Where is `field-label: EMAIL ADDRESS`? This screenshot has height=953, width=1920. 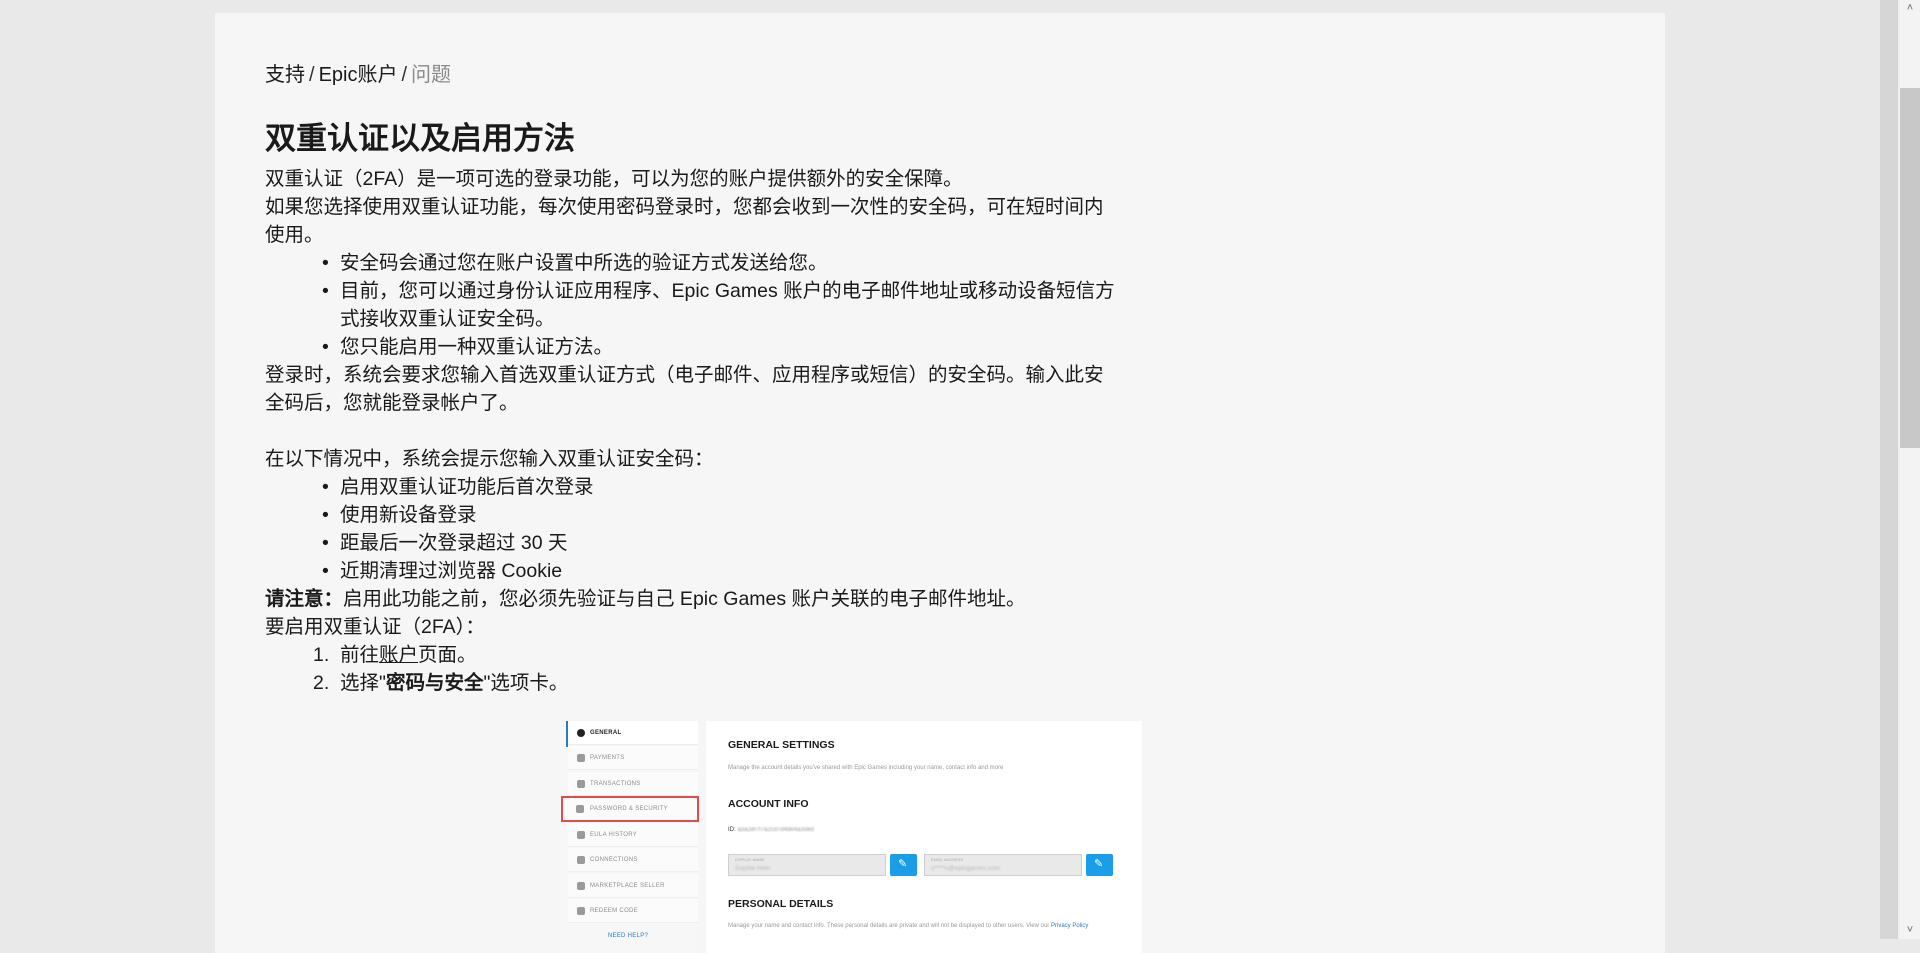 field-label: EMAIL ADDRESS is located at coordinates (947, 859).